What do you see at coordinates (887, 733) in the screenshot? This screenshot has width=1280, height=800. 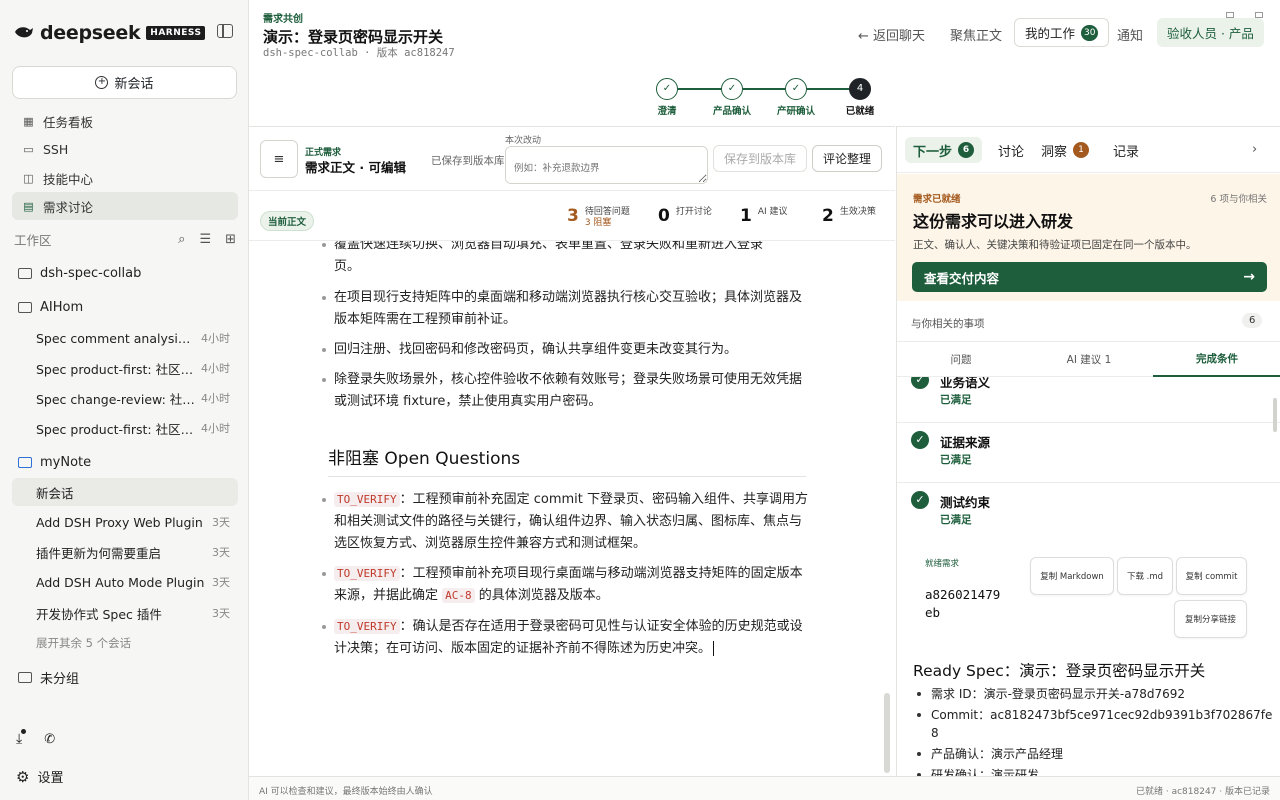 I see `editor-scrollbar` at bounding box center [887, 733].